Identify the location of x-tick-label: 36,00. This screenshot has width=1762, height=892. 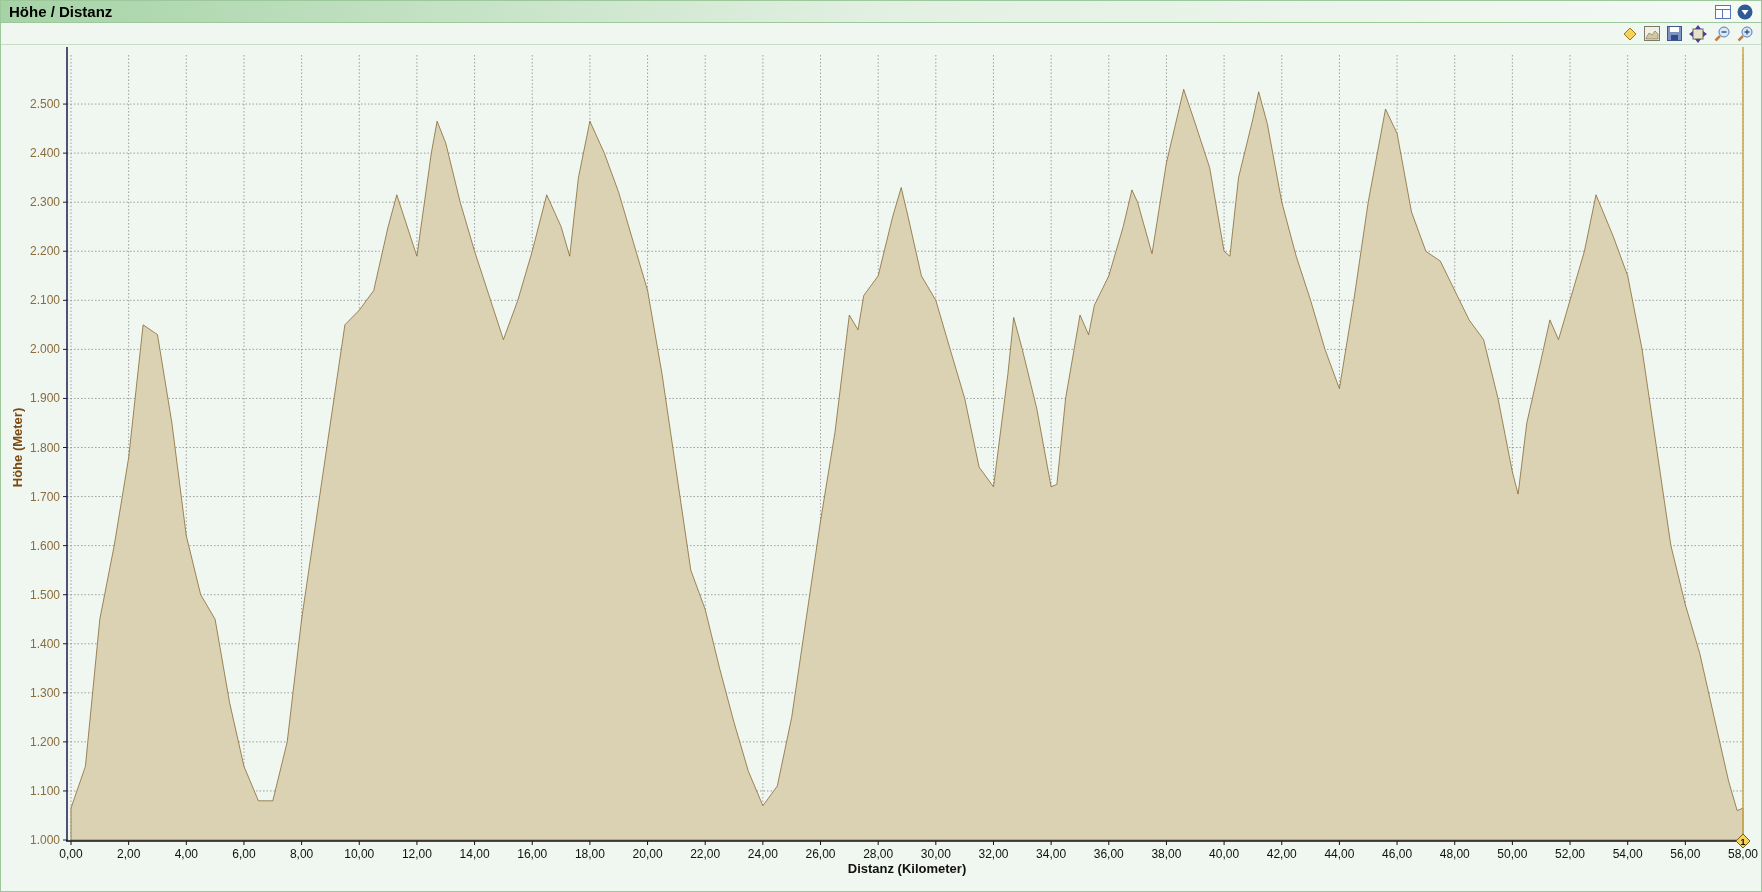
(1108, 854).